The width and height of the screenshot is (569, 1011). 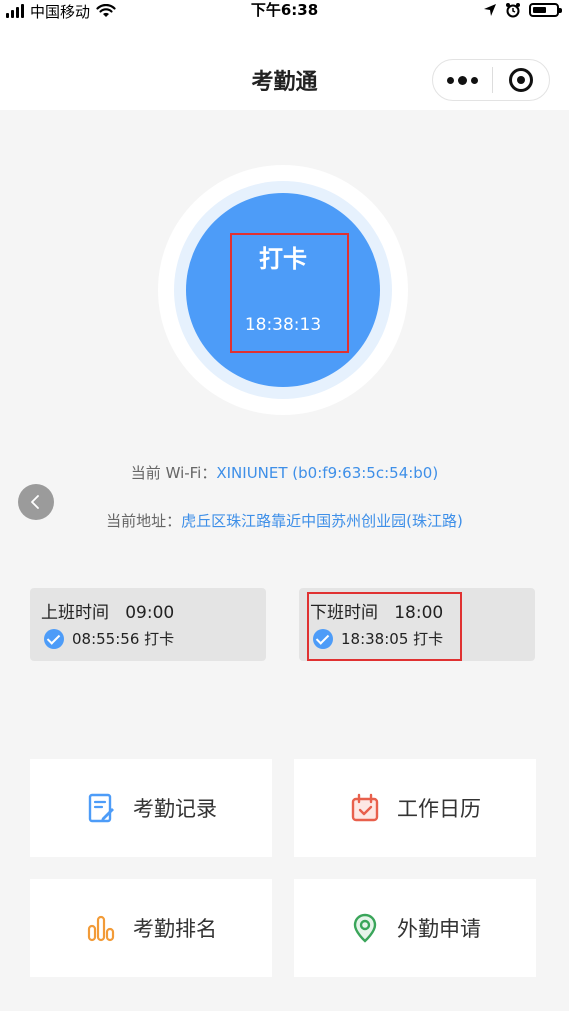 I want to click on more-options-button, so click(x=462, y=80).